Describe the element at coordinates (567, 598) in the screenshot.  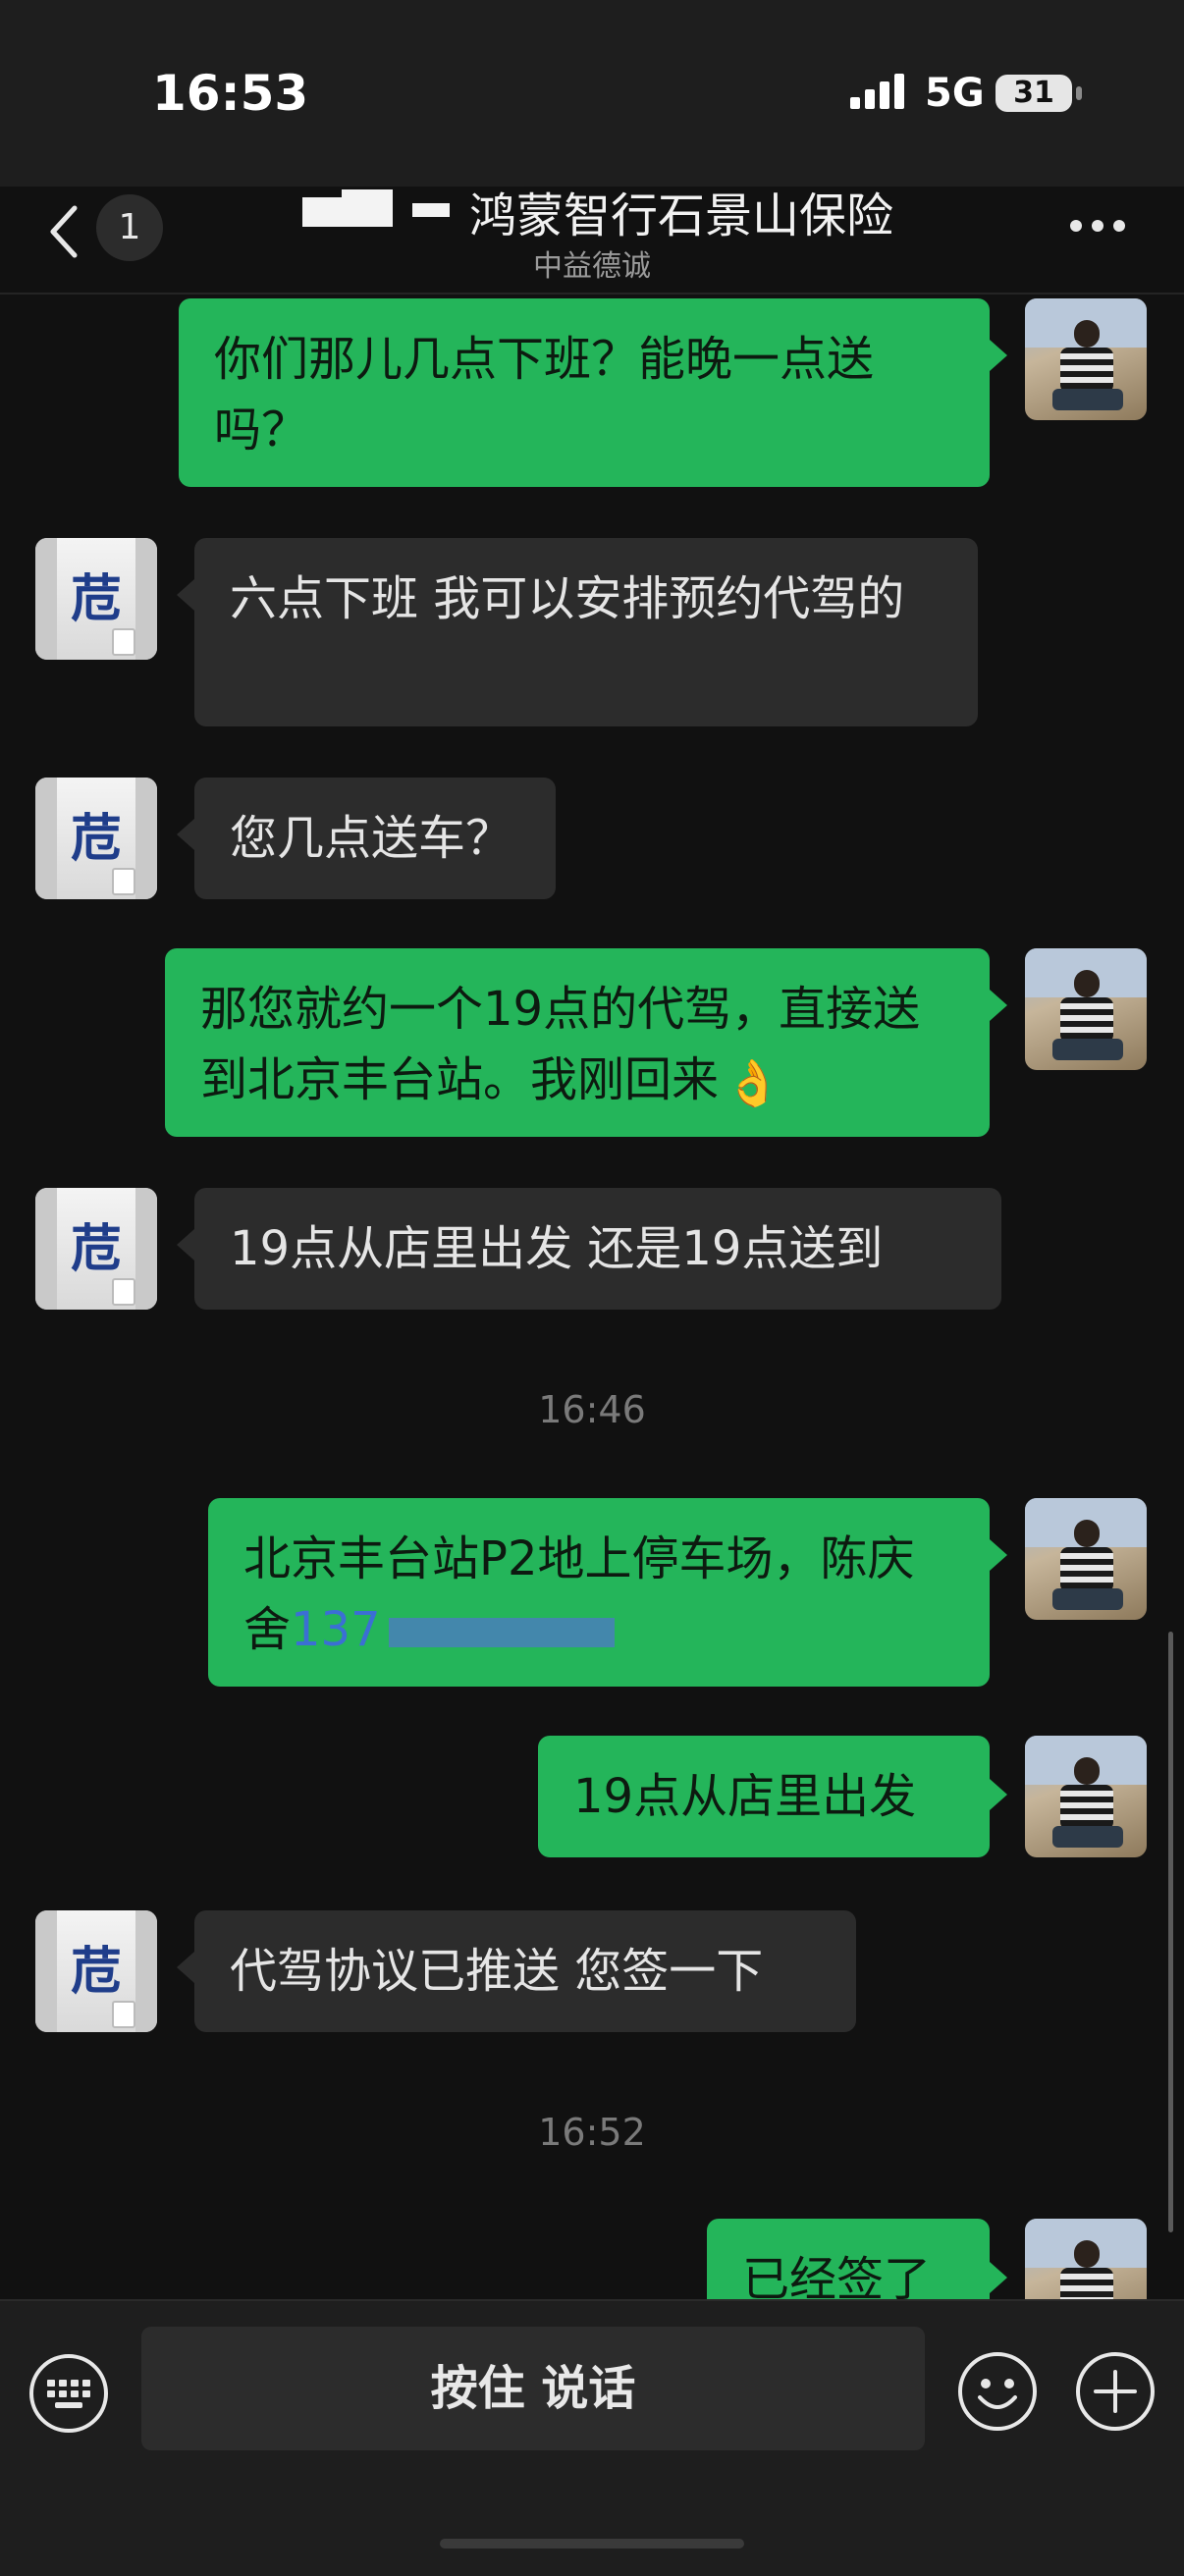
I see `message-text: 六点下班 我可以安排预约代驾的` at that location.